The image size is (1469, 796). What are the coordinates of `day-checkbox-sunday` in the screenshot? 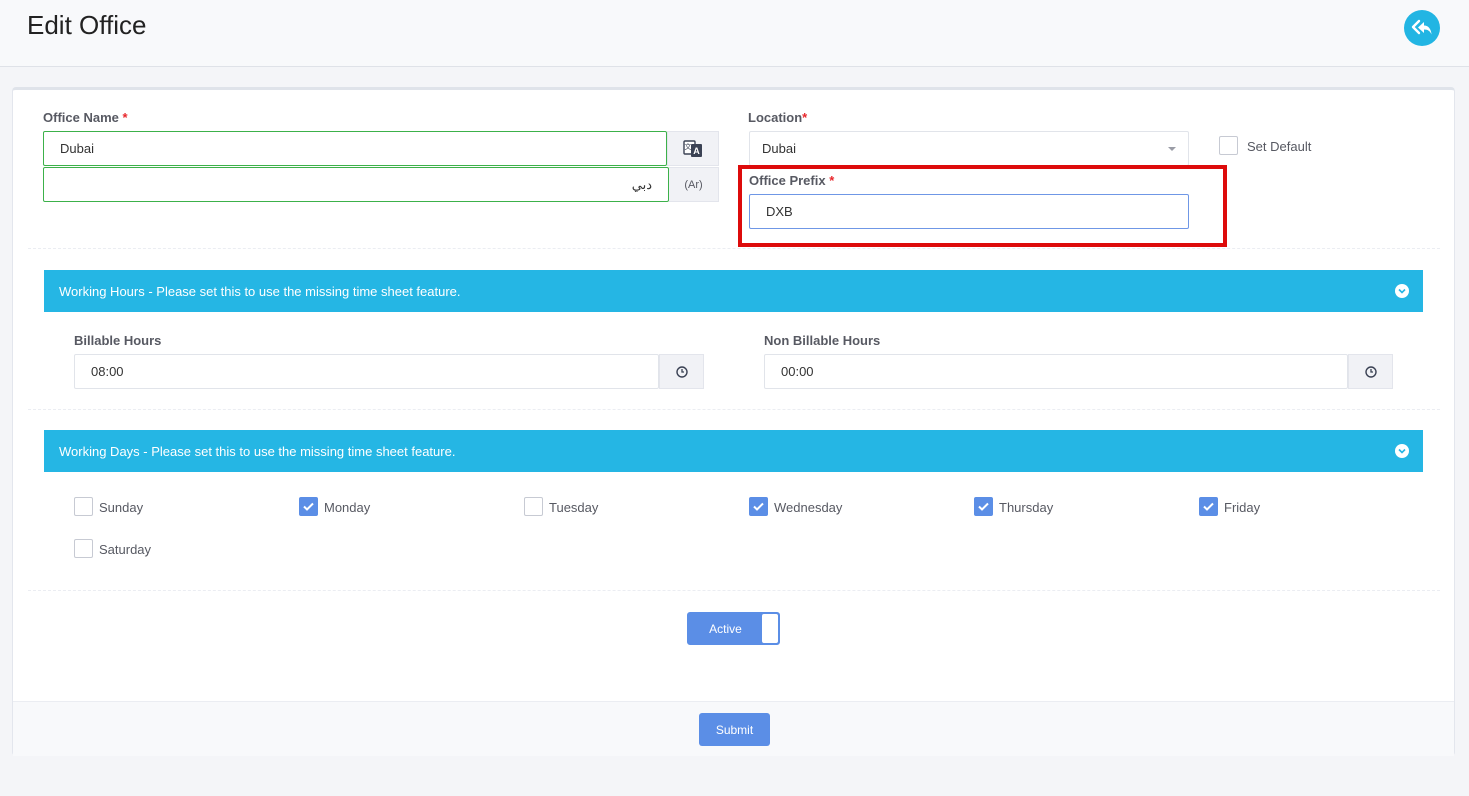 It's located at (83, 506).